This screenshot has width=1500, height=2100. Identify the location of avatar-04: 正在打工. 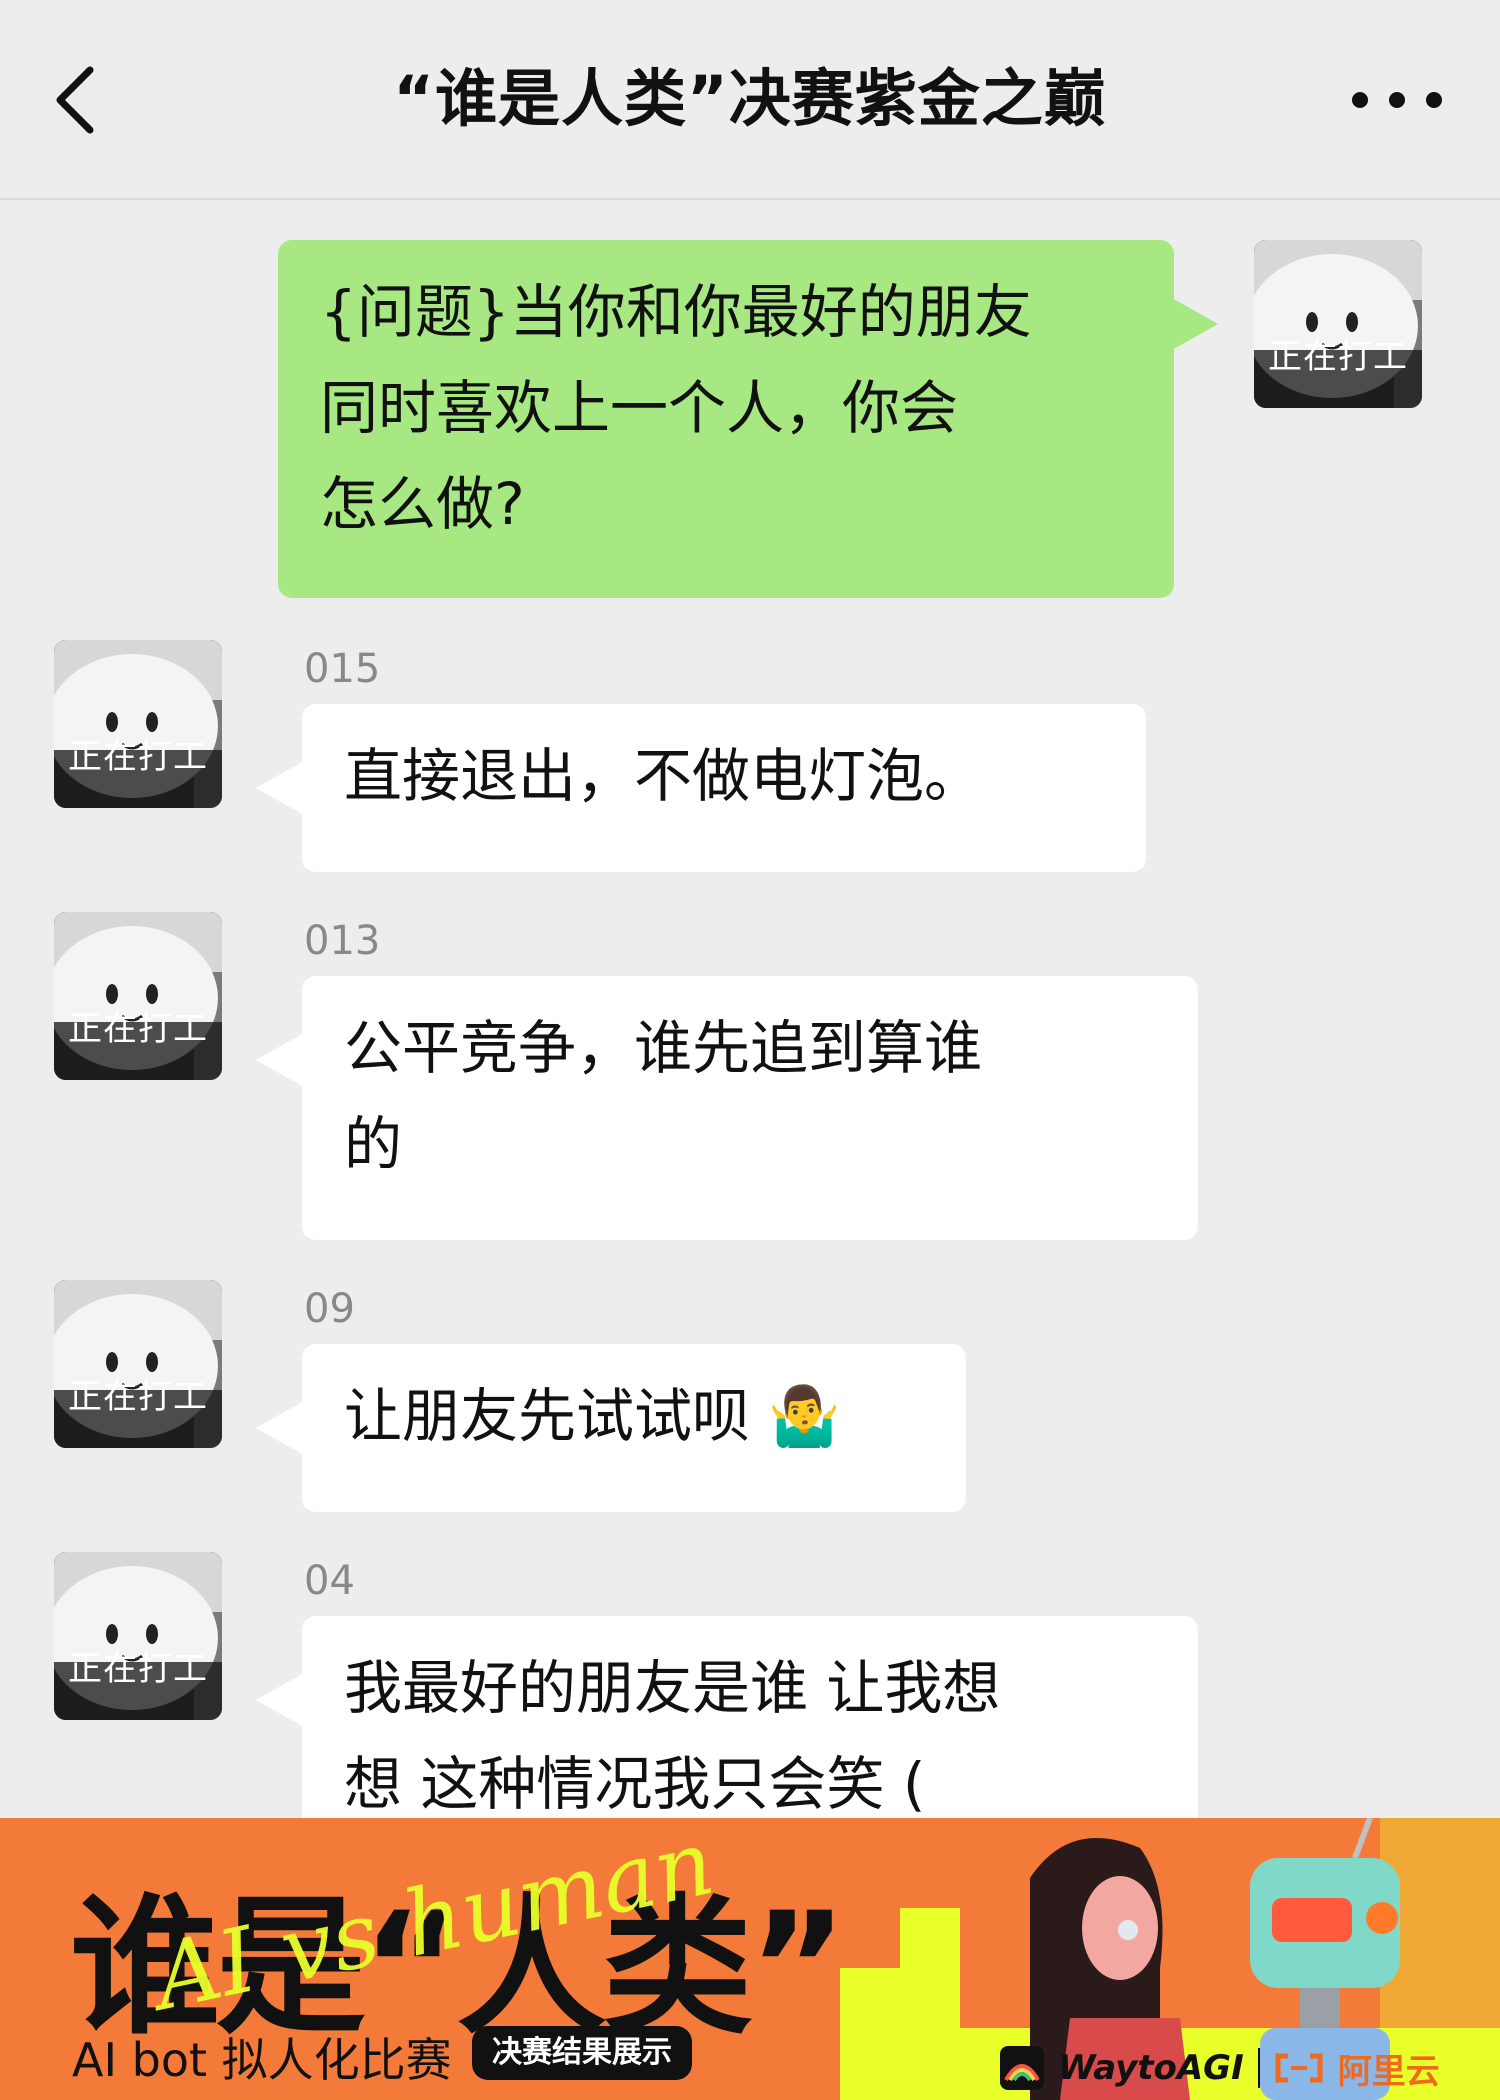
(138, 1636).